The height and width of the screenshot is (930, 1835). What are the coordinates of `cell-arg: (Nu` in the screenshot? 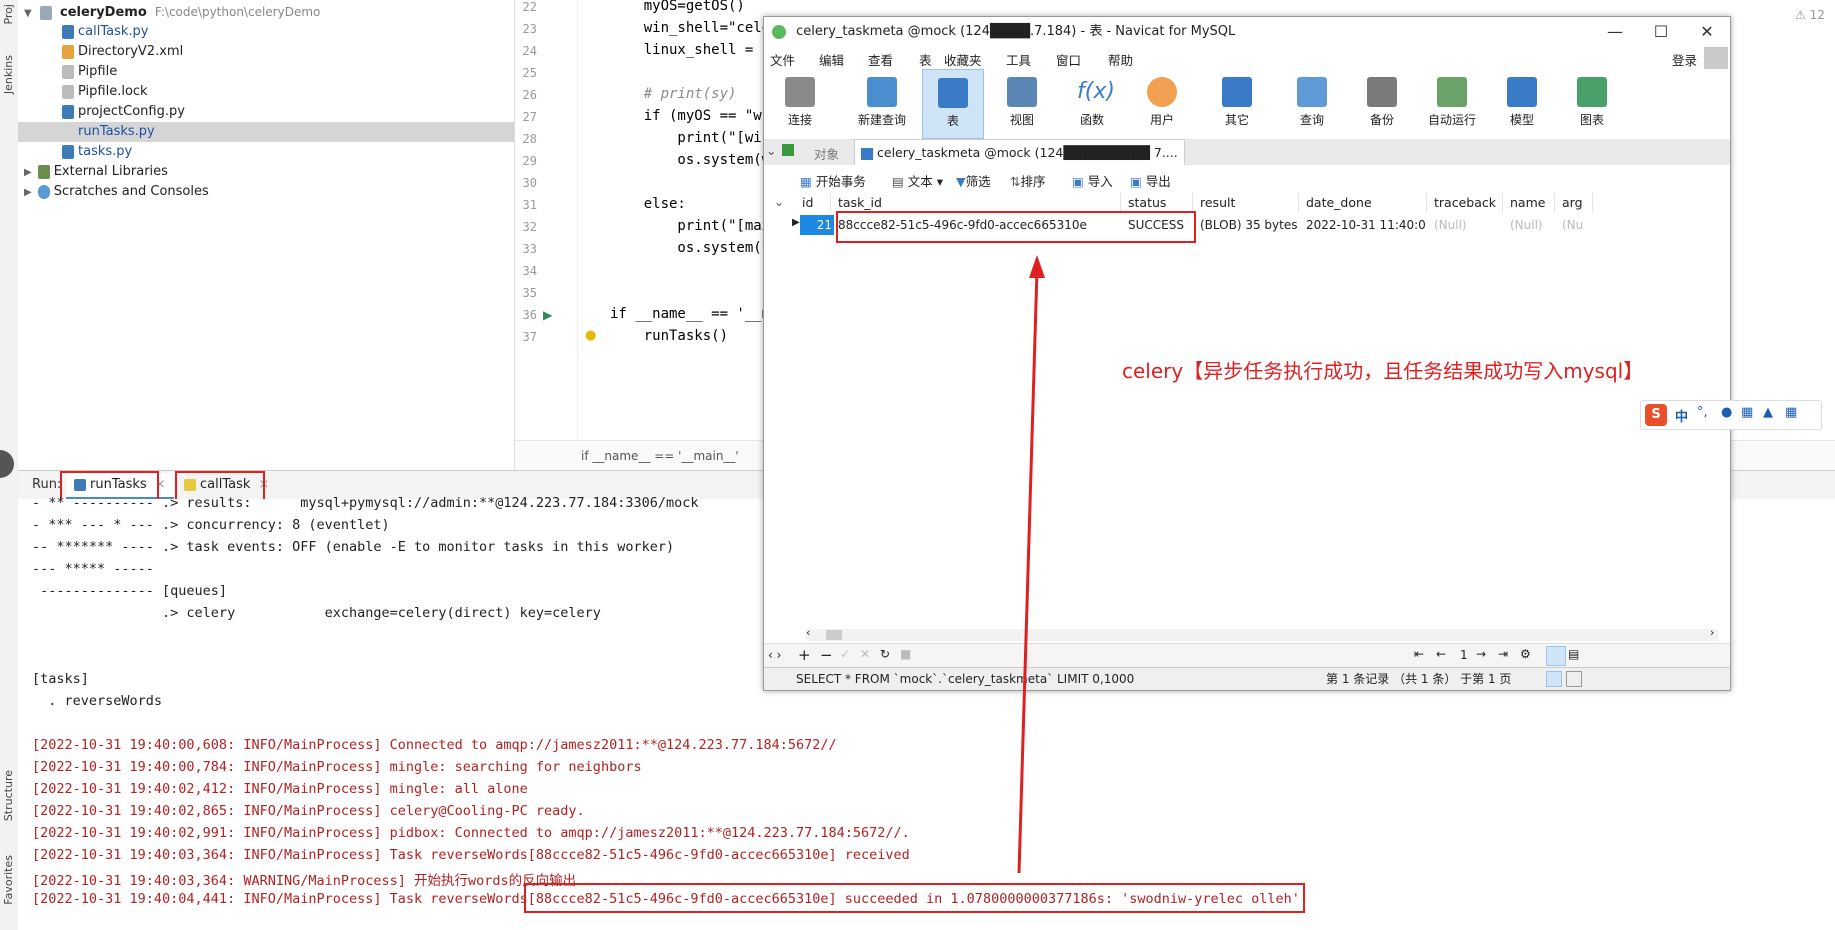 It's located at (1574, 225).